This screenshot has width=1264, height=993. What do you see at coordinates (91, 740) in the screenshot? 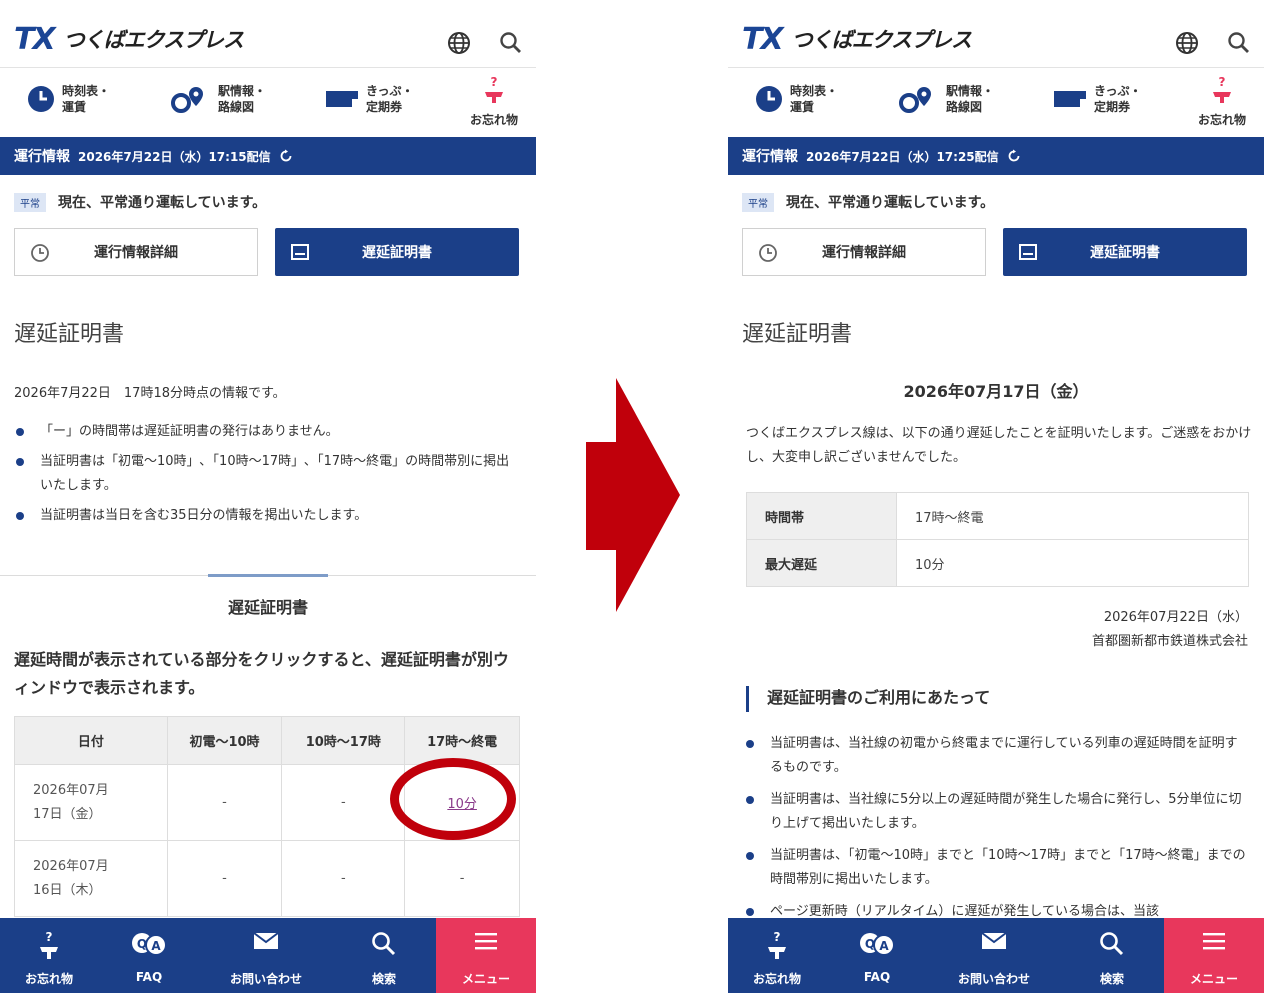
I see `header-date: 日付` at bounding box center [91, 740].